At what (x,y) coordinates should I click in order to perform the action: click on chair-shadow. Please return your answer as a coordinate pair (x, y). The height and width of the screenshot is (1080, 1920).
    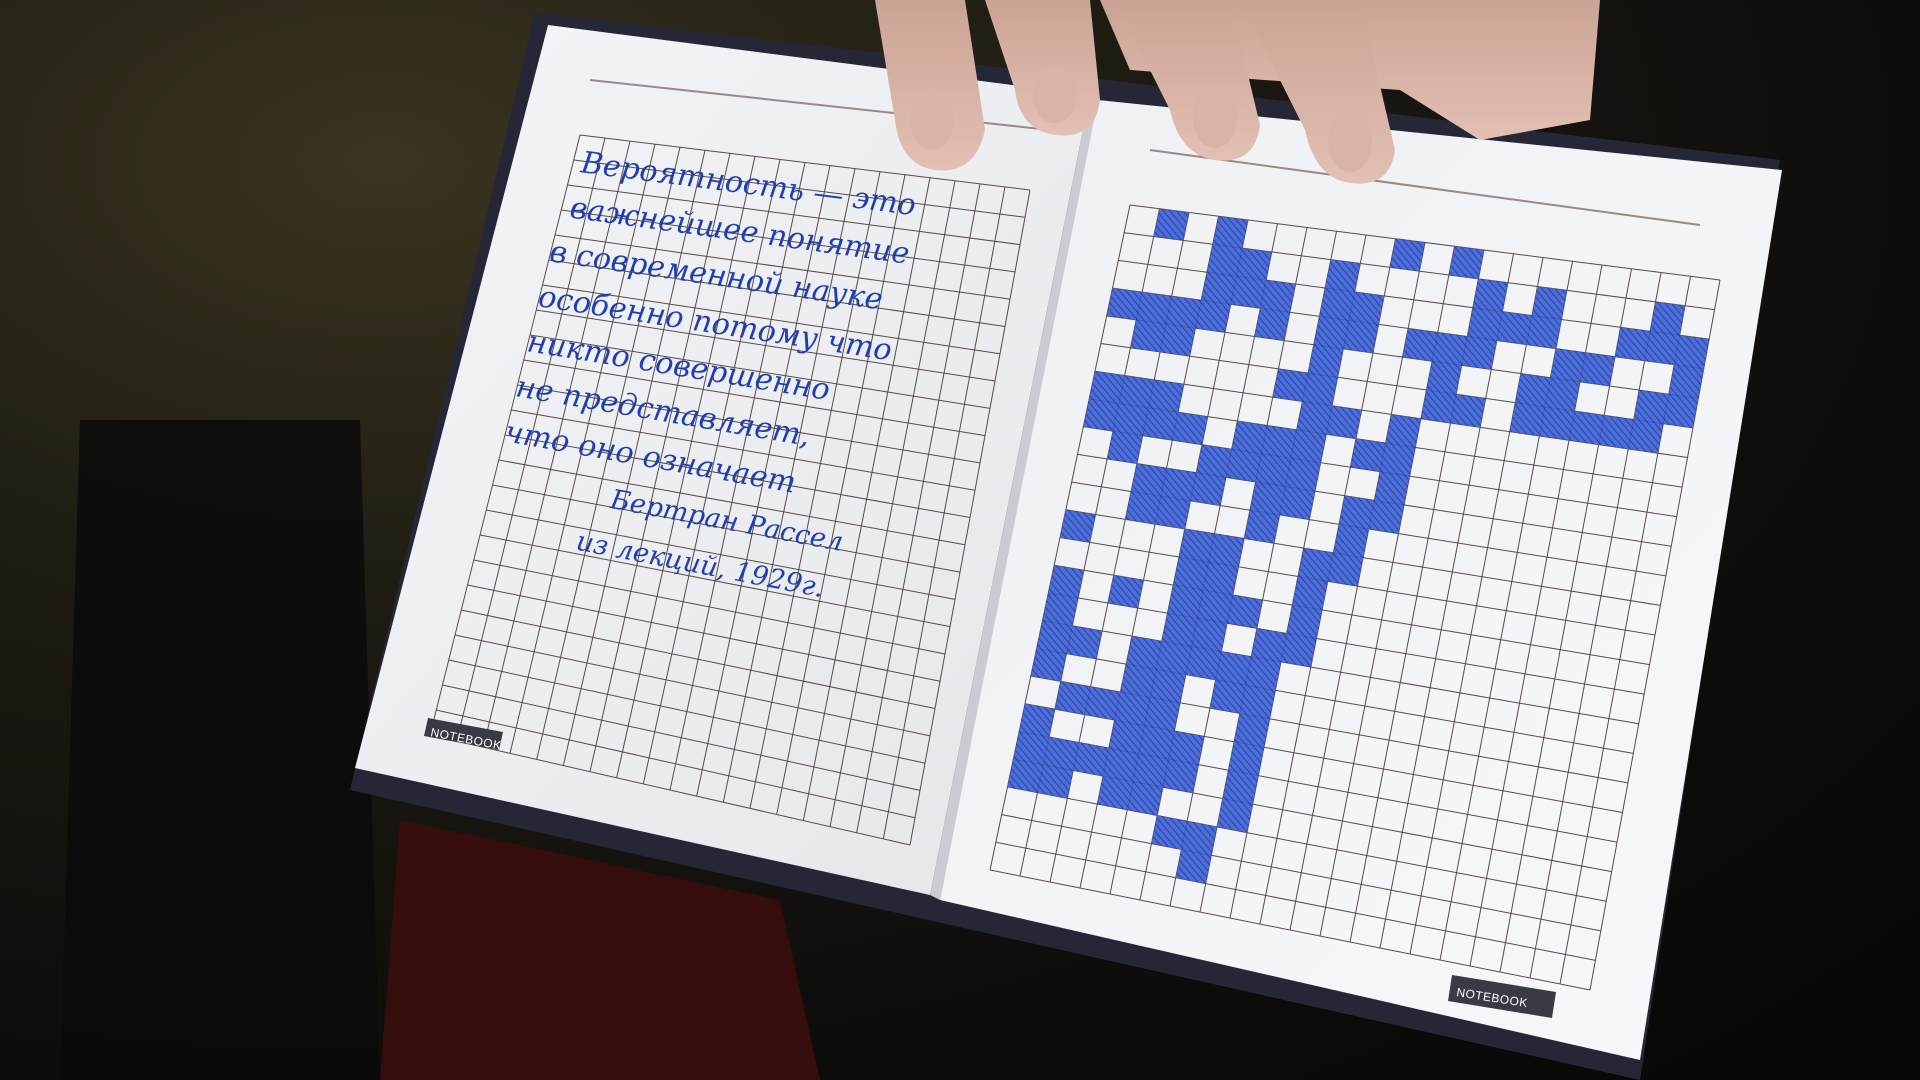
    Looking at the image, I should click on (220, 750).